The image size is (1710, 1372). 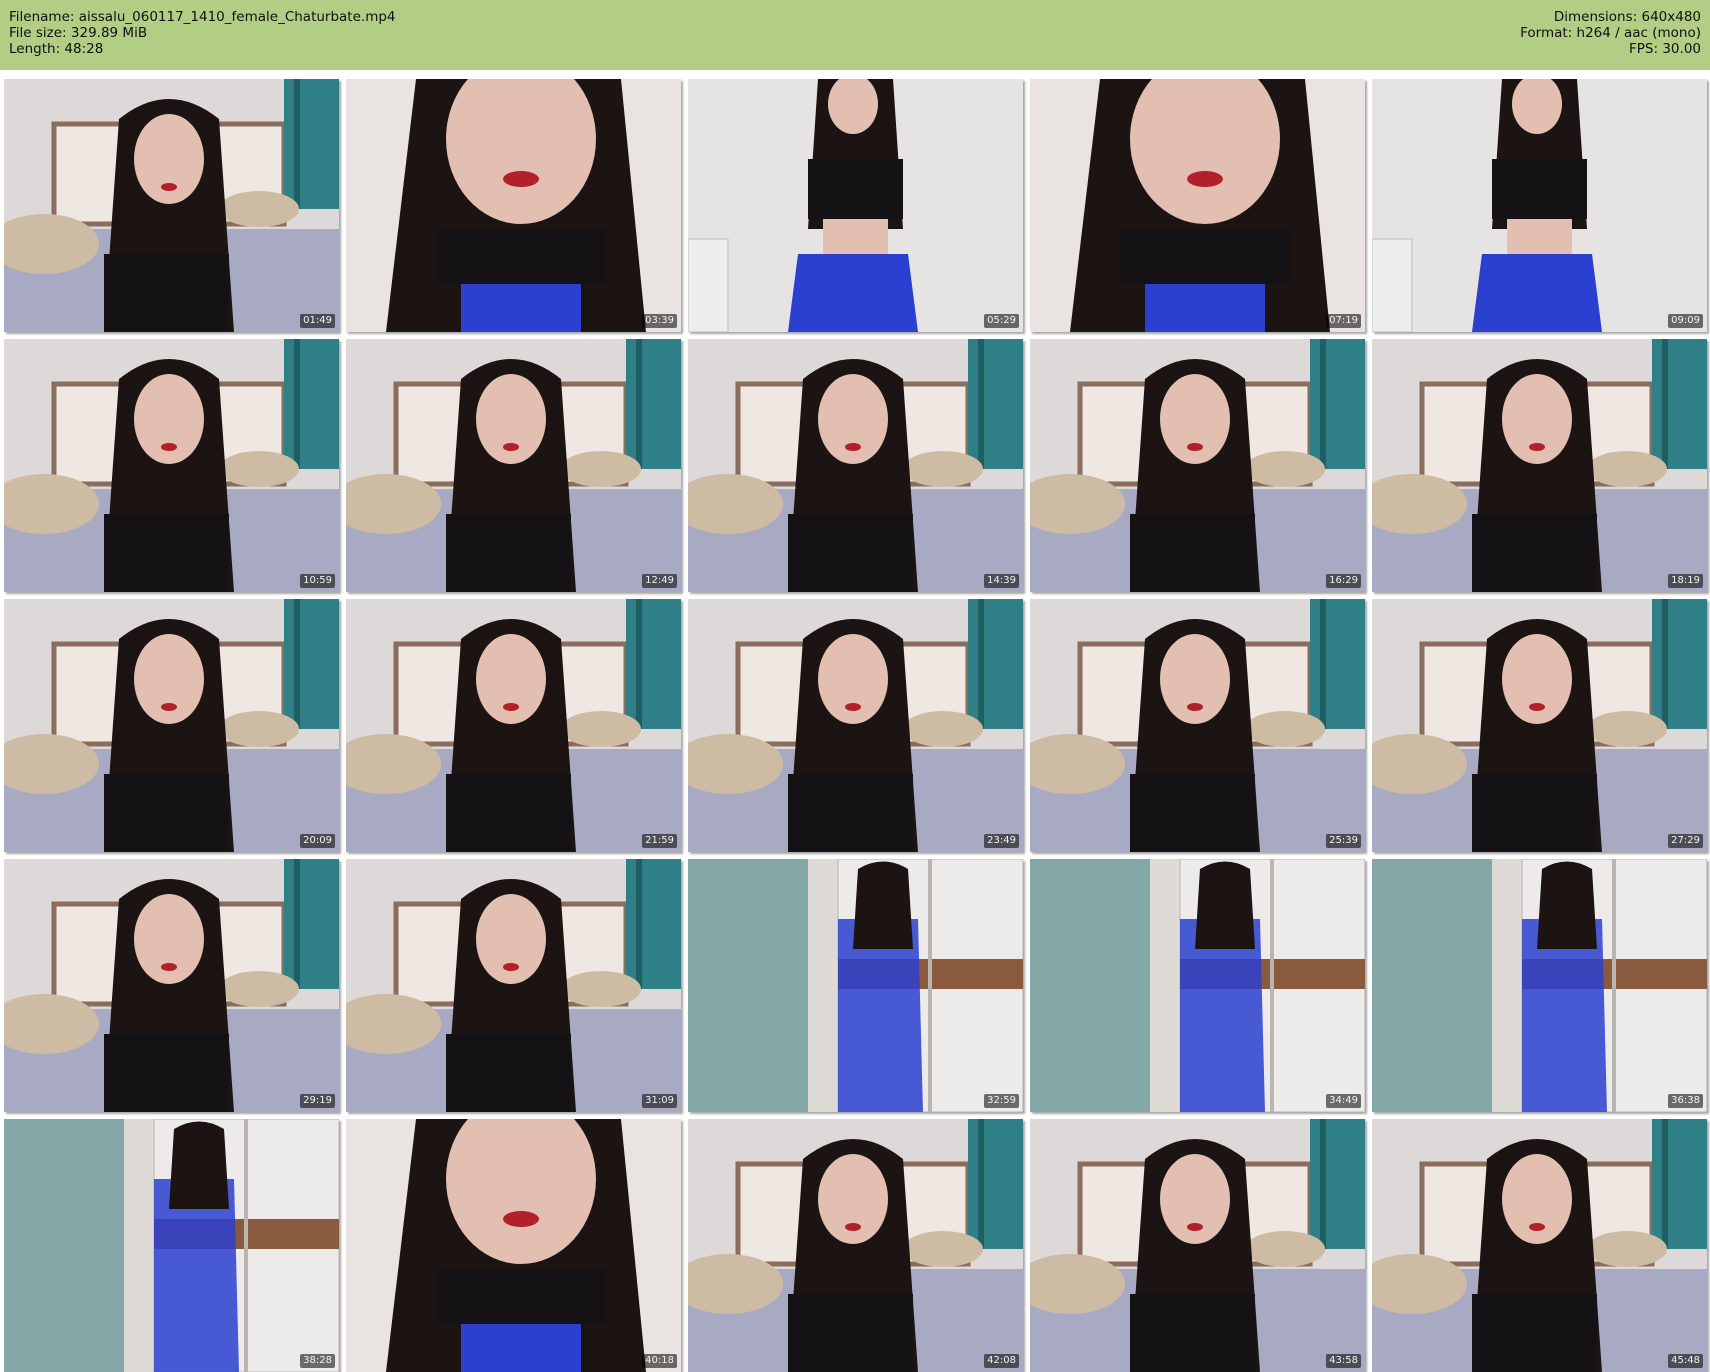 What do you see at coordinates (1001, 841) in the screenshot?
I see `timestamp-label: 23:49` at bounding box center [1001, 841].